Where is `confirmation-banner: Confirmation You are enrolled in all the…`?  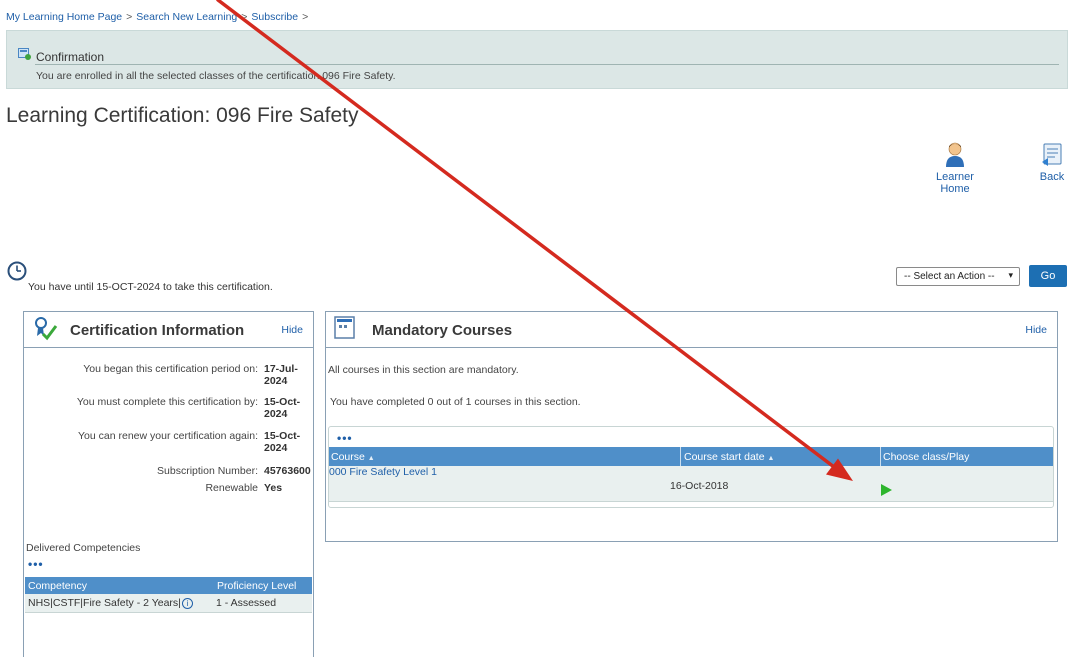 confirmation-banner: Confirmation You are enrolled in all the… is located at coordinates (537, 59).